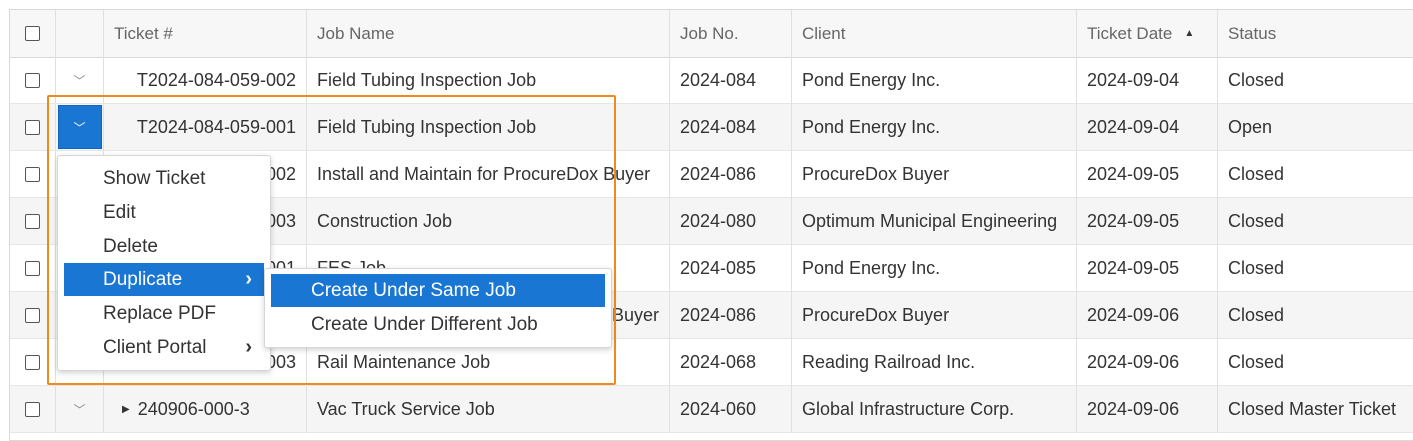 The height and width of the screenshot is (441, 1413). I want to click on select-all-checkbox, so click(32, 33).